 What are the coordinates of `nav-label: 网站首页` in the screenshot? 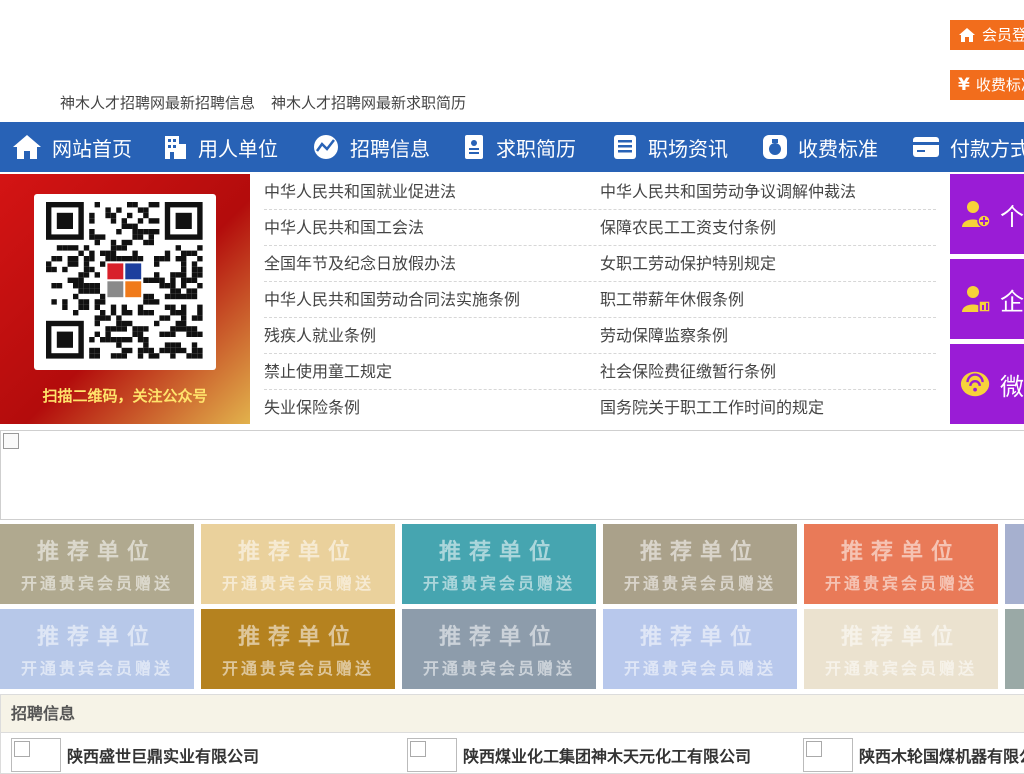 It's located at (92, 148).